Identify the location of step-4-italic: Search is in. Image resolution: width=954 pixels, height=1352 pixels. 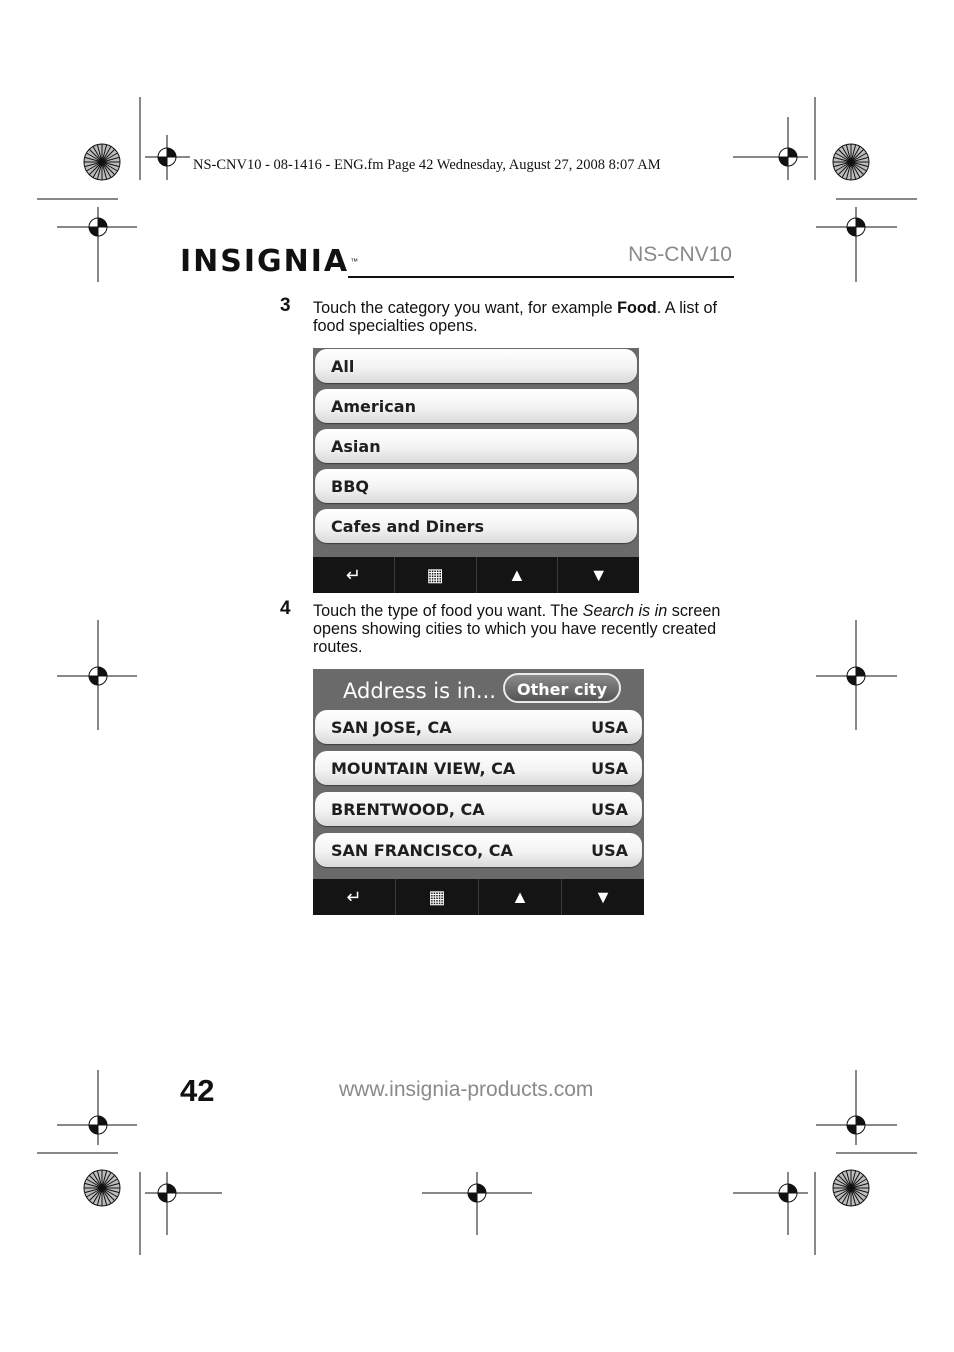
(625, 611).